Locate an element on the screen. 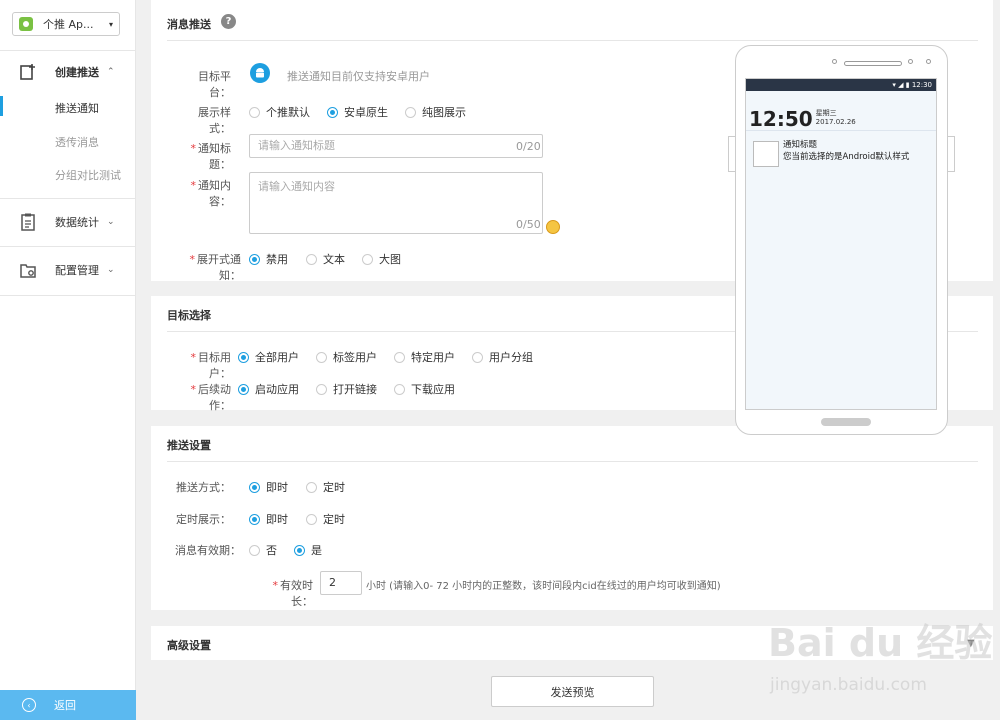 This screenshot has height=720, width=1000. radio-style-native: 安卓原生 is located at coordinates (357, 112).